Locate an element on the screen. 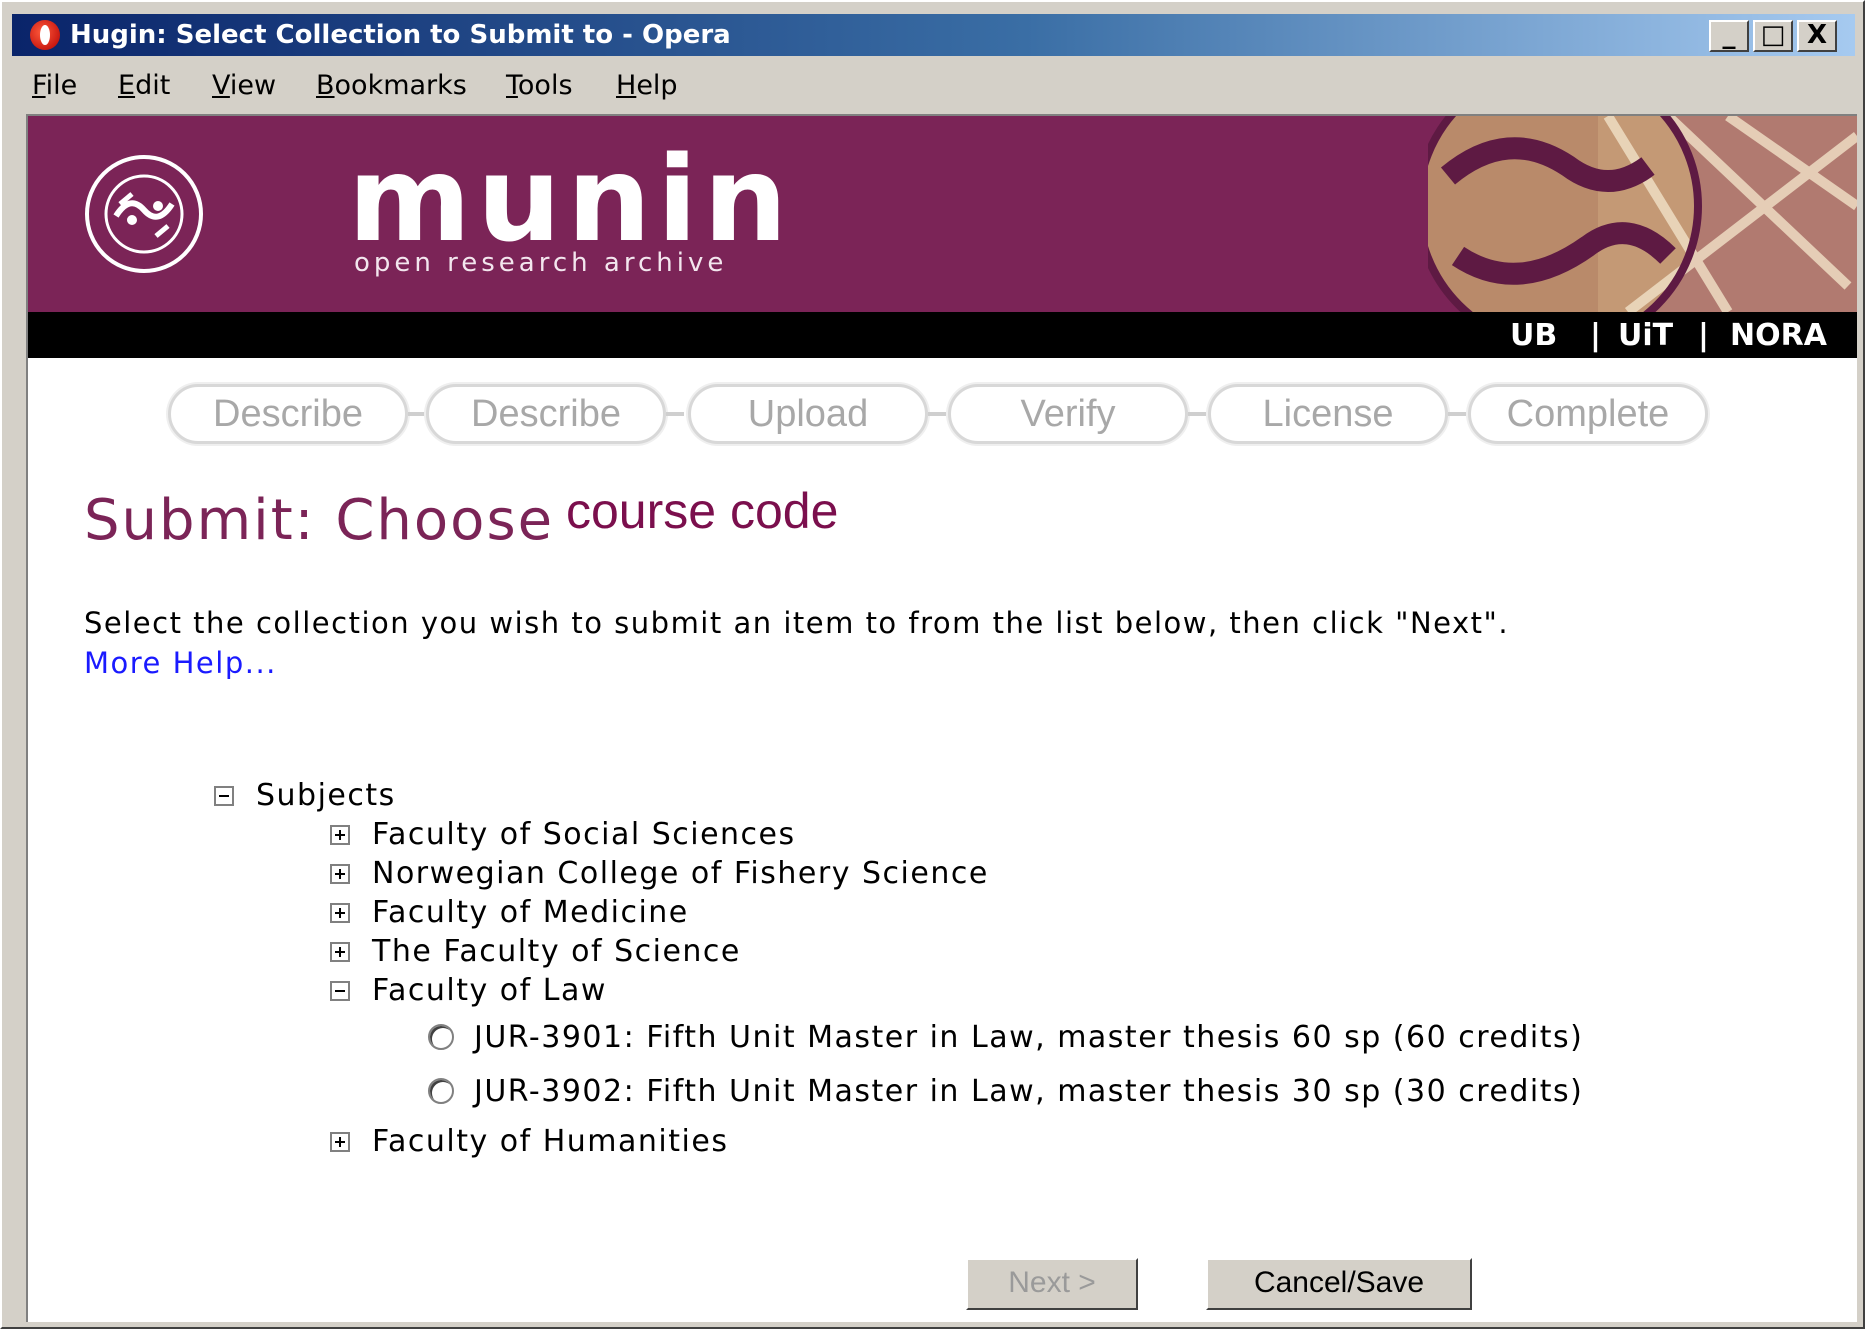  site-link-bar: UB | UiT | NORA is located at coordinates (942, 335).